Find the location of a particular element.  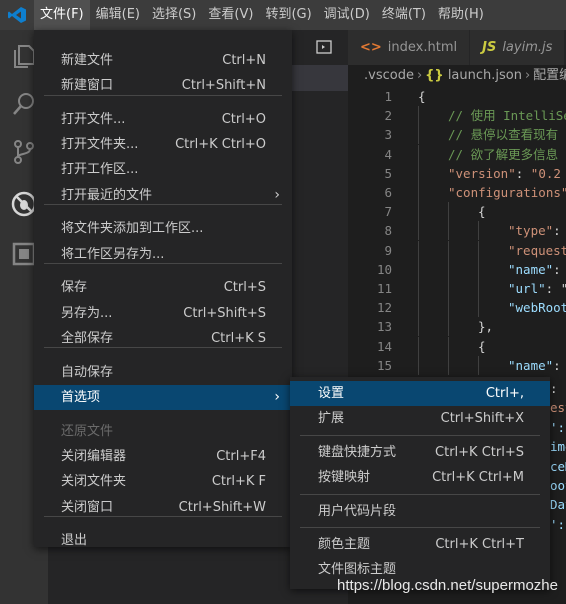

code-text: "configurations" is located at coordinates (507, 192).